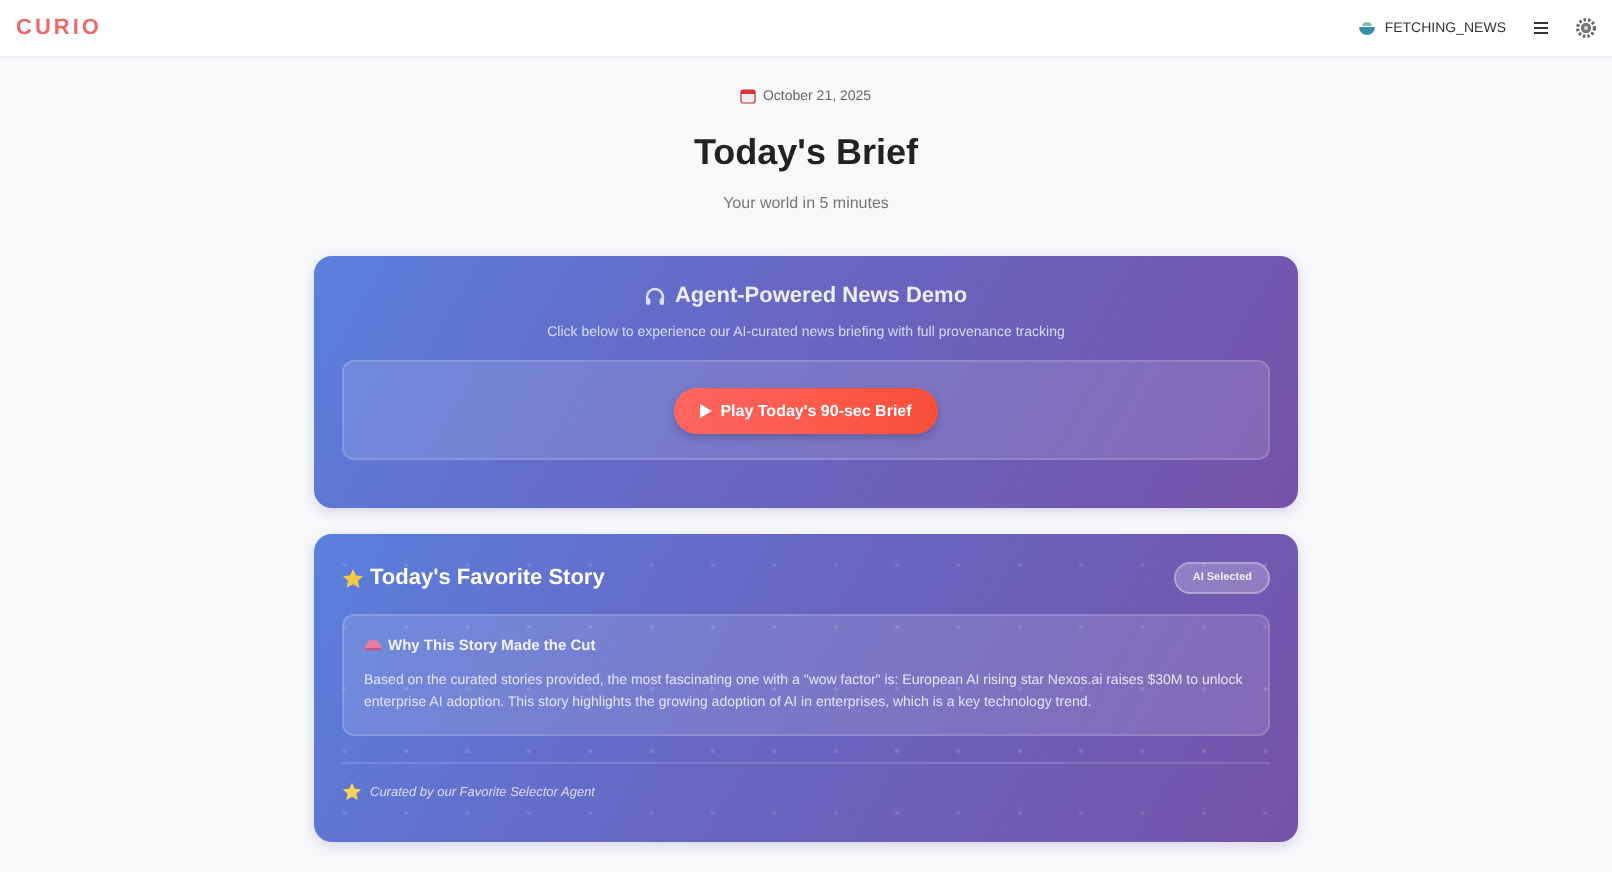 Image resolution: width=1612 pixels, height=872 pixels. Describe the element at coordinates (706, 410) in the screenshot. I see `play-icon` at that location.